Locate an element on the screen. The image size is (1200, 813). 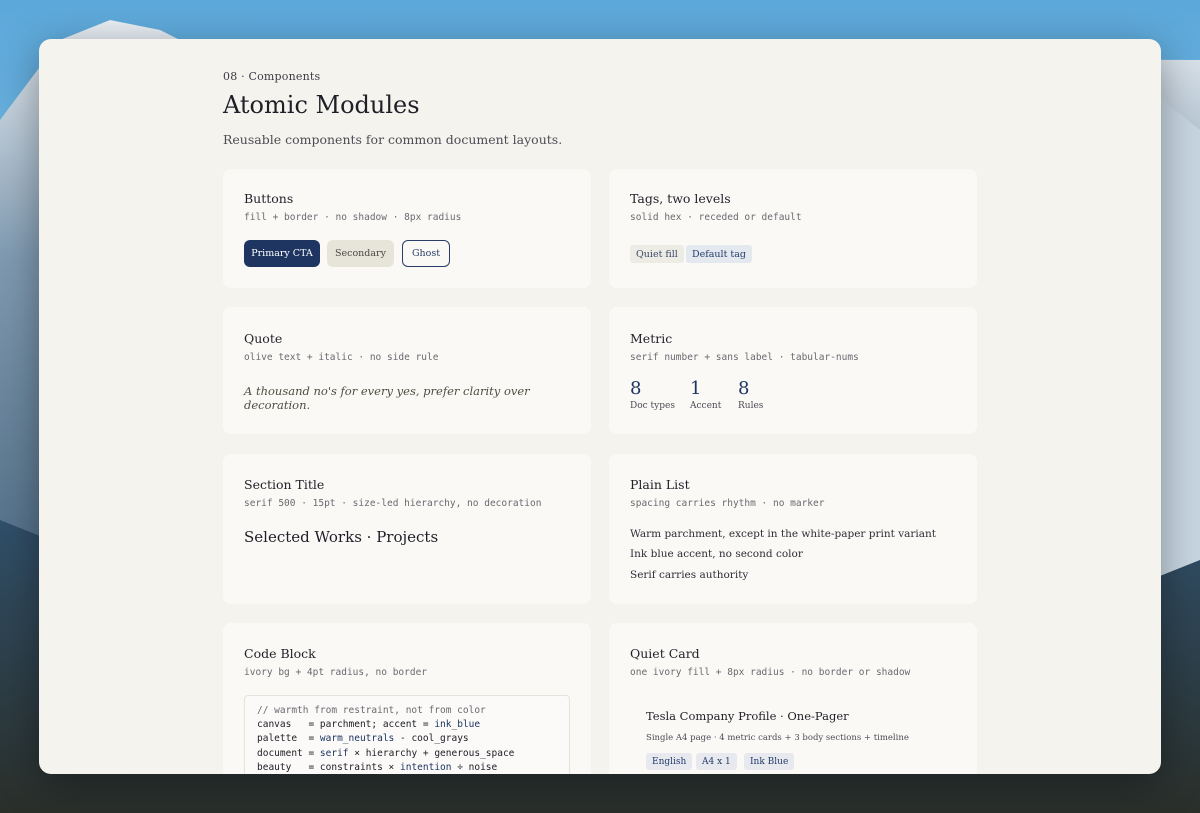
quiet-fill-tag: Quiet fill is located at coordinates (657, 254).